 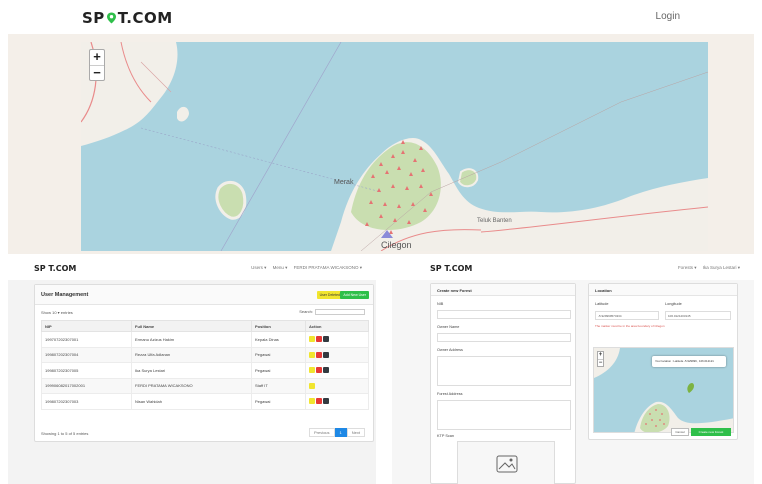 What do you see at coordinates (627, 315) in the screenshot?
I see `latitude-input: -5.929999574334` at bounding box center [627, 315].